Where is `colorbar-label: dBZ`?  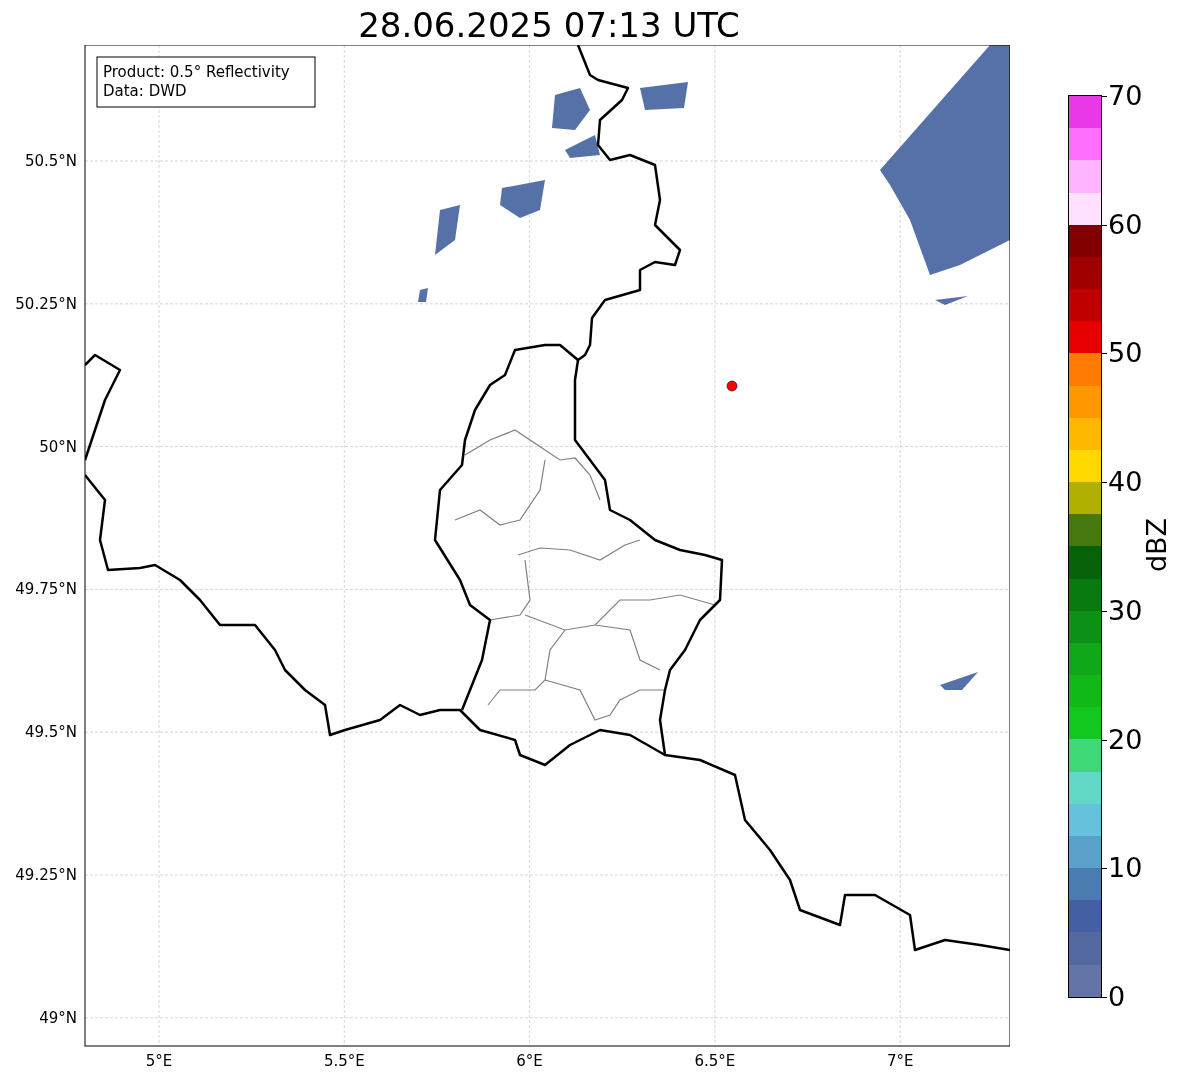 colorbar-label: dBZ is located at coordinates (1156, 545).